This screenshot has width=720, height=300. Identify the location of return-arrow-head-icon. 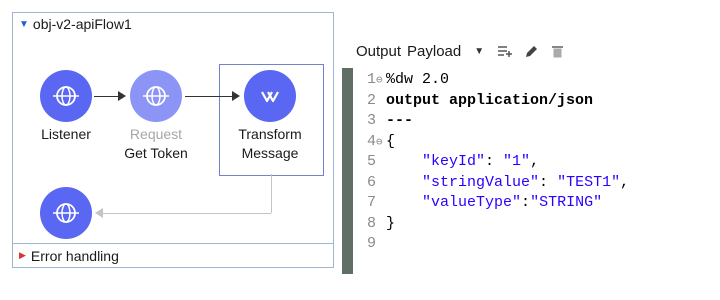
(99, 213).